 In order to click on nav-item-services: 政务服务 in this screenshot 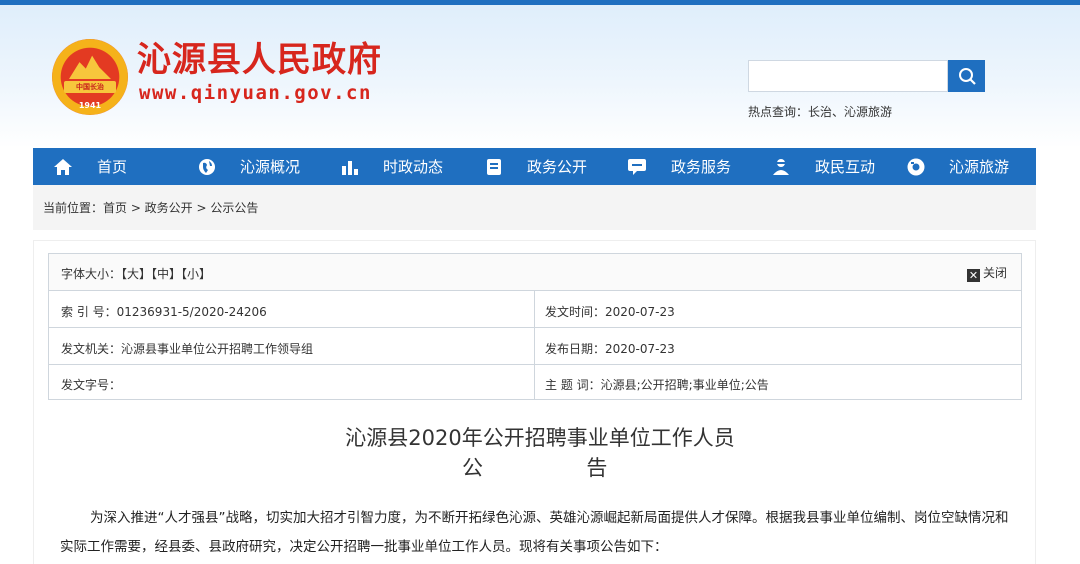, I will do `click(679, 166)`.